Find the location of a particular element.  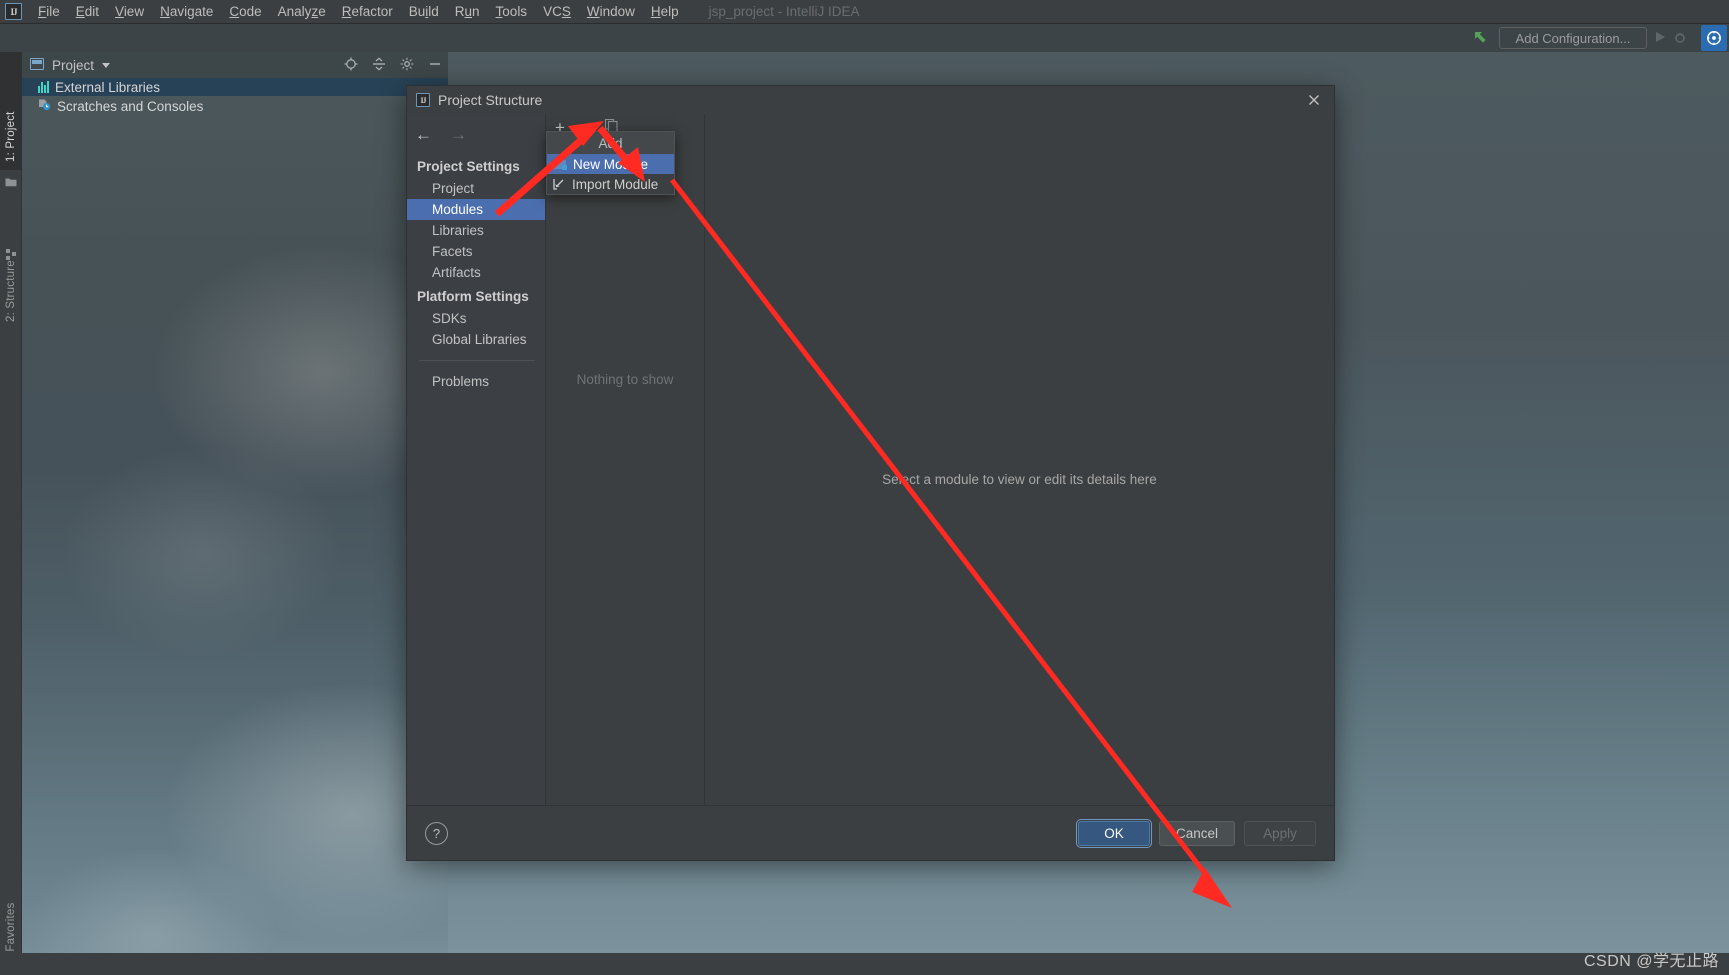

menu-edit: Edit is located at coordinates (87, 12).